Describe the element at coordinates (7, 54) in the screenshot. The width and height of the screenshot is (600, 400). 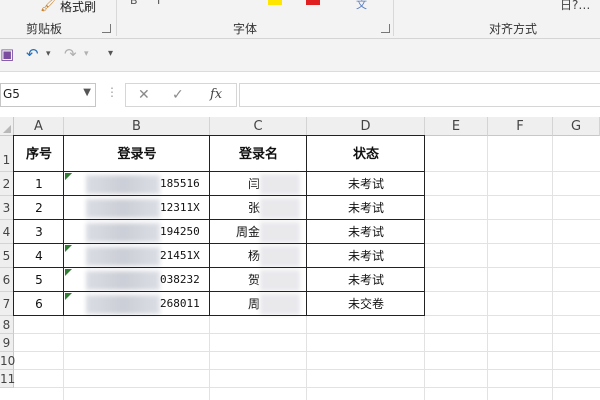
I see `save-icon: ▣` at that location.